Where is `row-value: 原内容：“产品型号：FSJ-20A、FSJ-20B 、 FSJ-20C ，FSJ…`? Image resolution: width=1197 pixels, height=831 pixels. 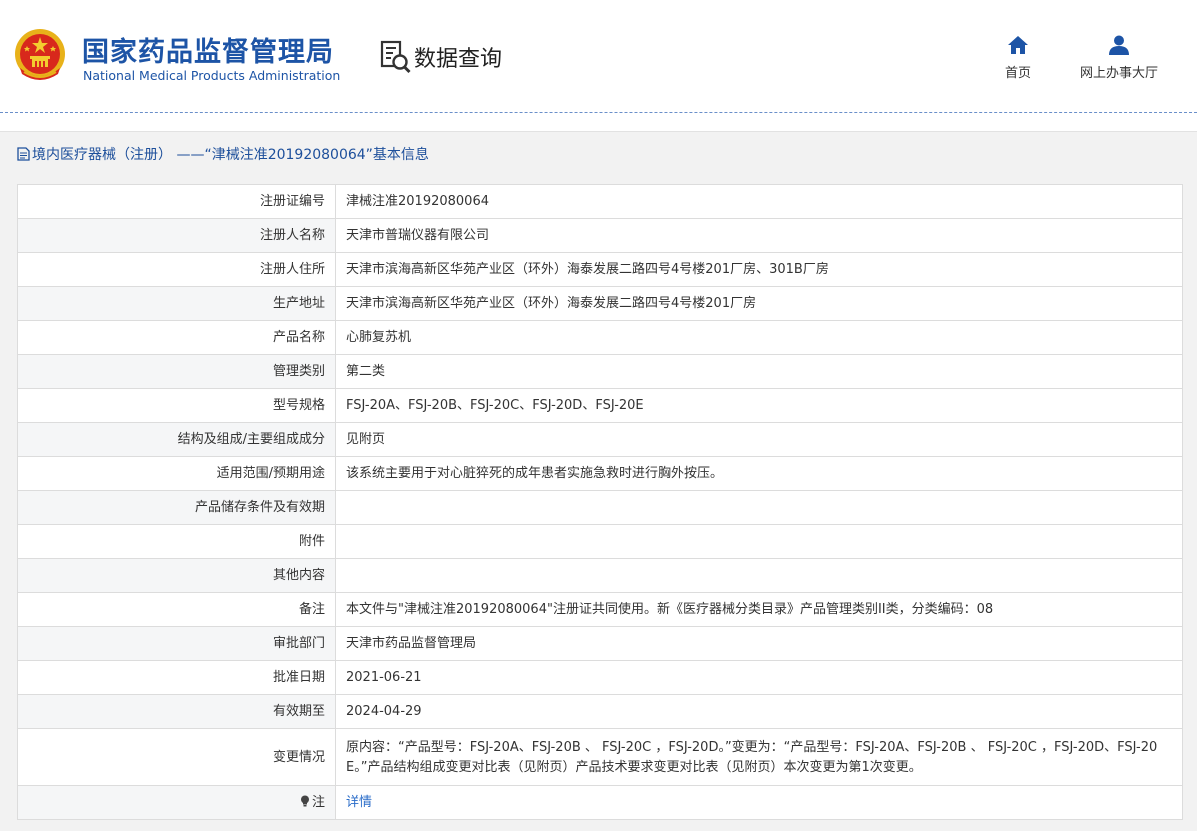
row-value: 原内容：“产品型号：FSJ-20A、FSJ-20B 、 FSJ-20C ，FSJ… is located at coordinates (759, 757).